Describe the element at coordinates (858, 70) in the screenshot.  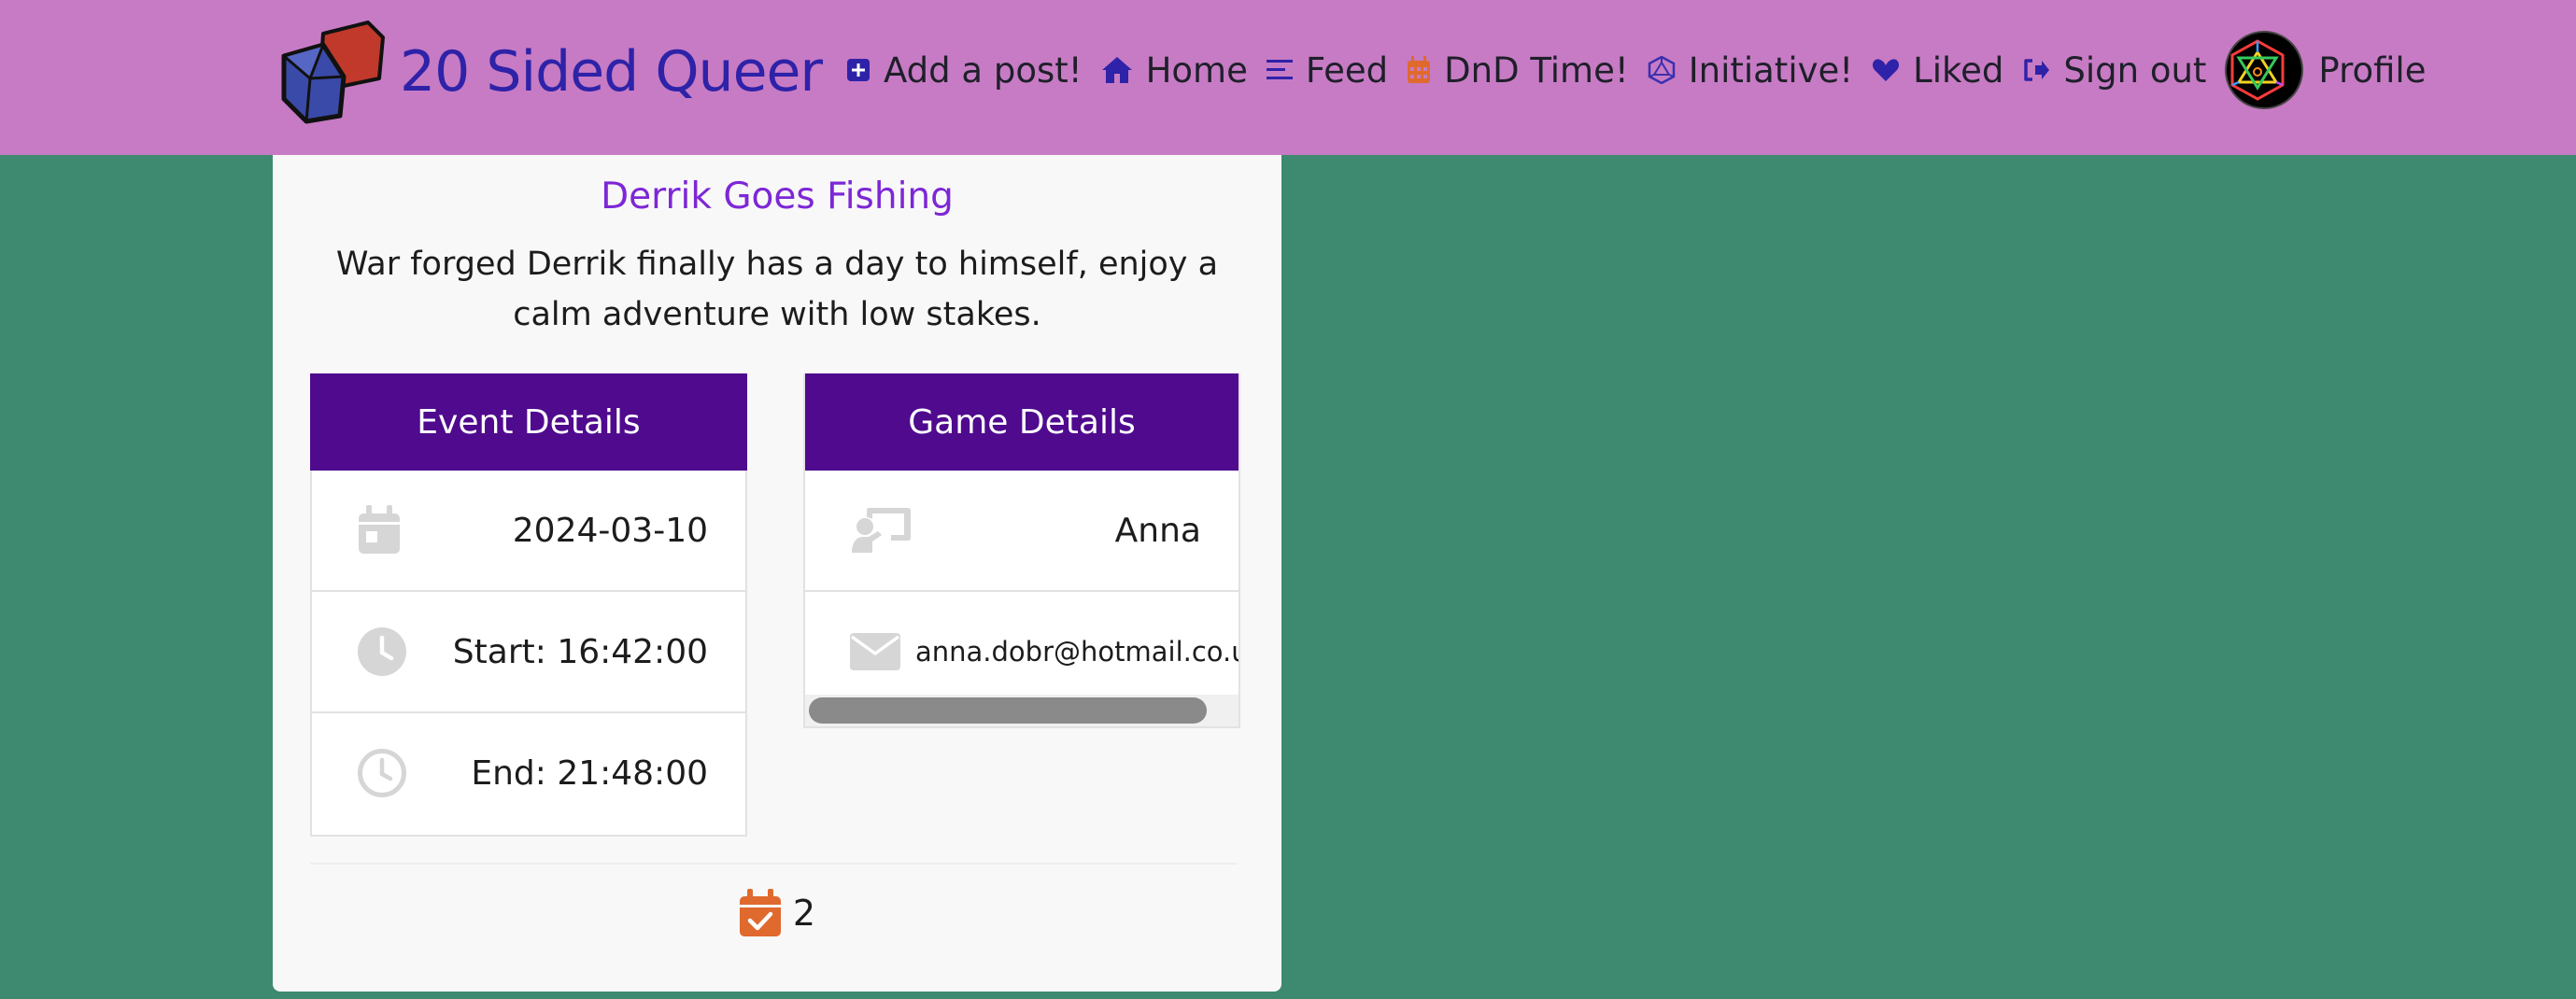
I see `plus-square-icon` at that location.